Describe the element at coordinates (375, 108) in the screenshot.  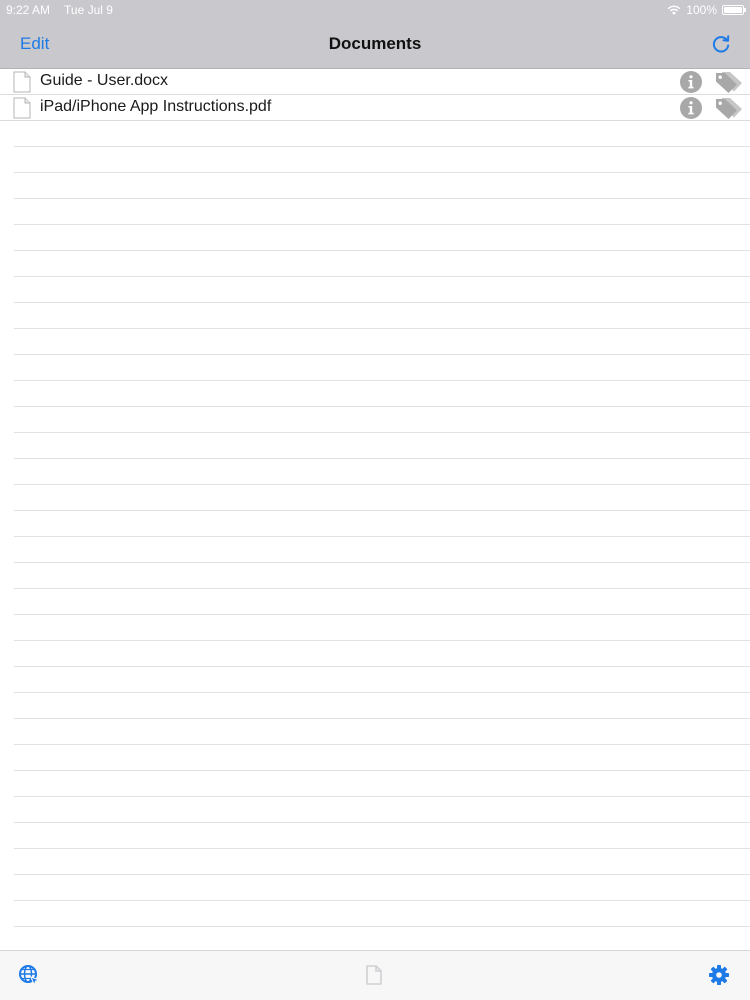
I see `list-item: iPad/iPhone App Instructions.pdf` at that location.